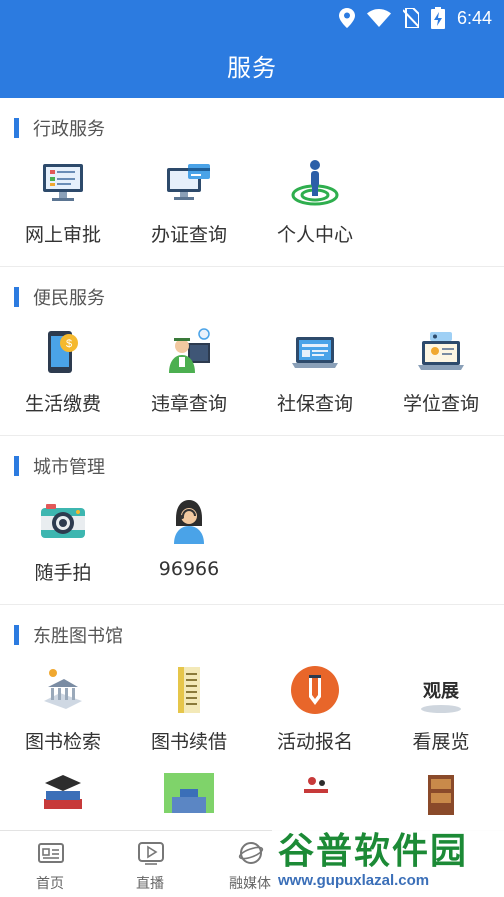  What do you see at coordinates (150, 884) in the screenshot?
I see `tab-label: 直播` at bounding box center [150, 884].